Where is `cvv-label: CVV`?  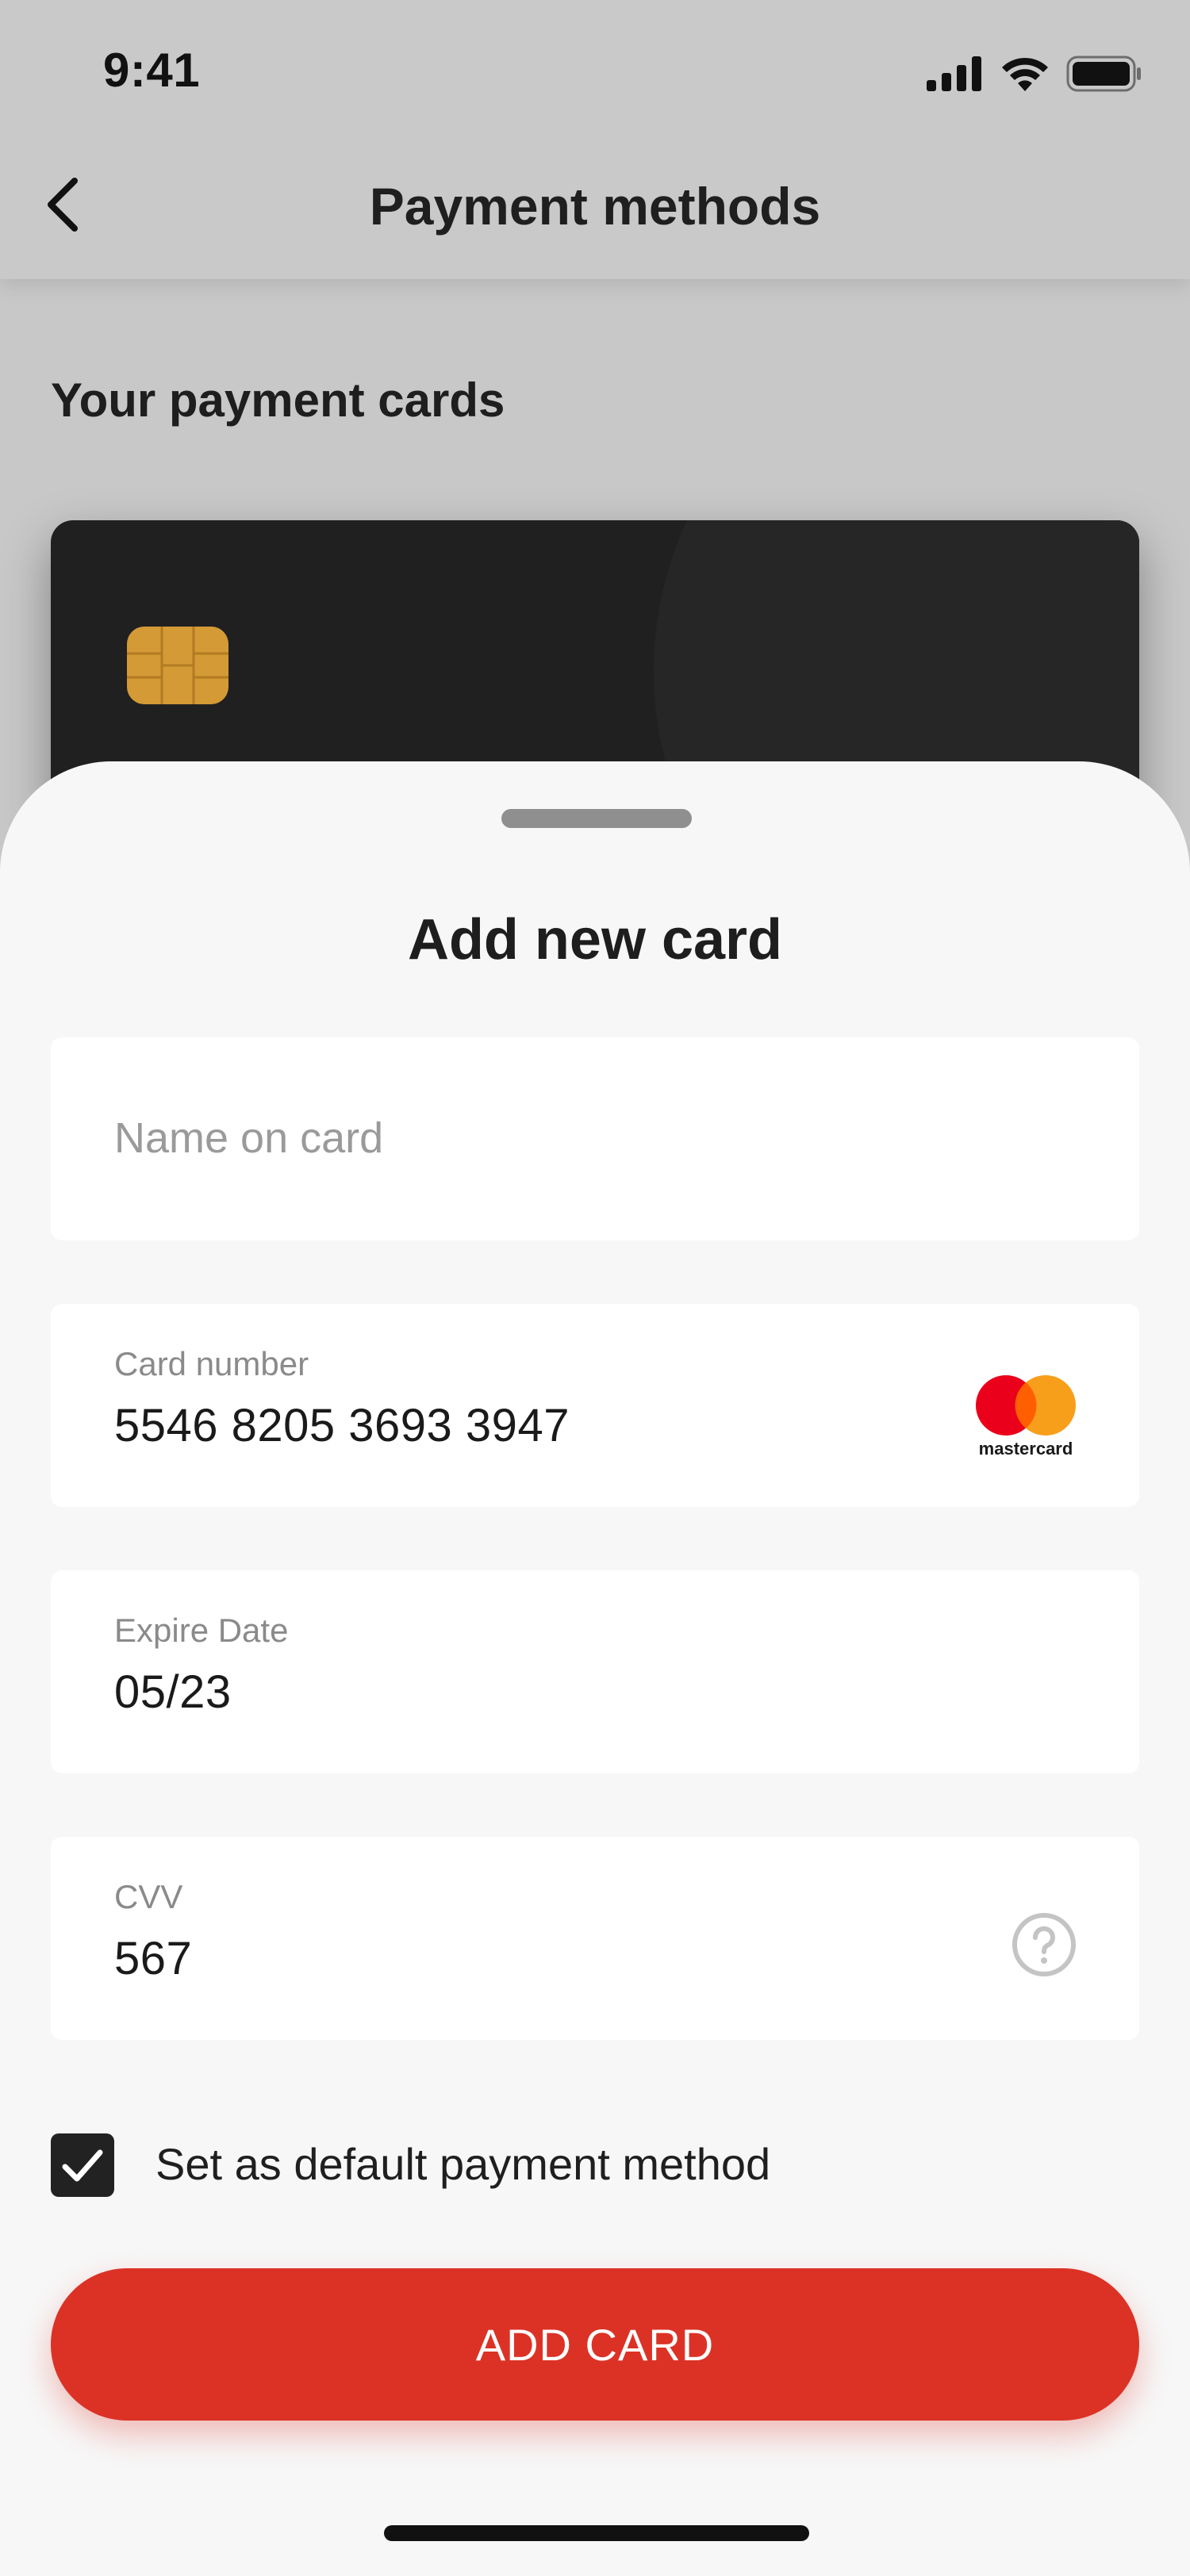 cvv-label: CVV is located at coordinates (148, 1896).